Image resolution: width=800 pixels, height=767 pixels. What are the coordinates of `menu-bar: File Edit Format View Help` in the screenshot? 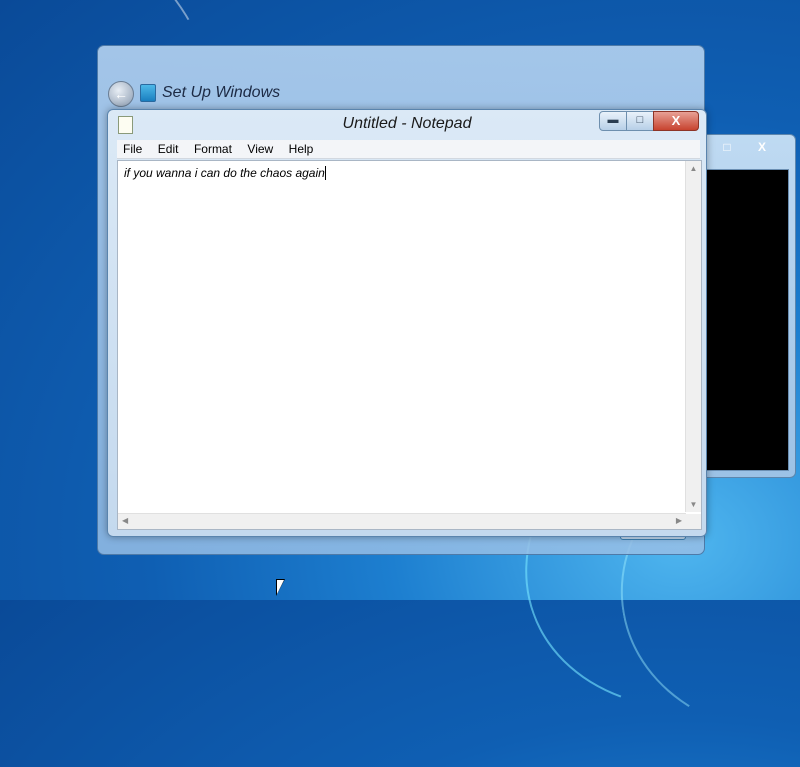 It's located at (408, 149).